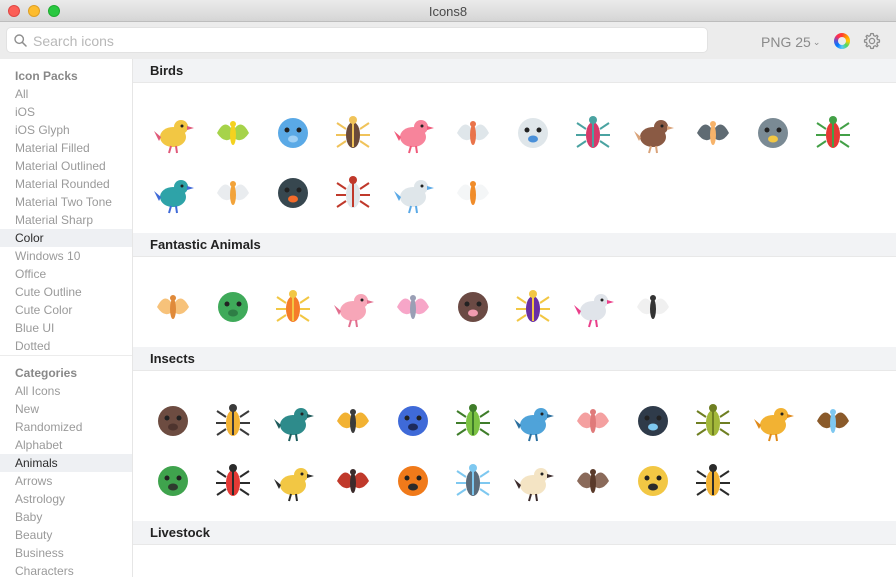 Image resolution: width=896 pixels, height=577 pixels. What do you see at coordinates (773, 421) in the screenshot?
I see `beehive-icon` at bounding box center [773, 421].